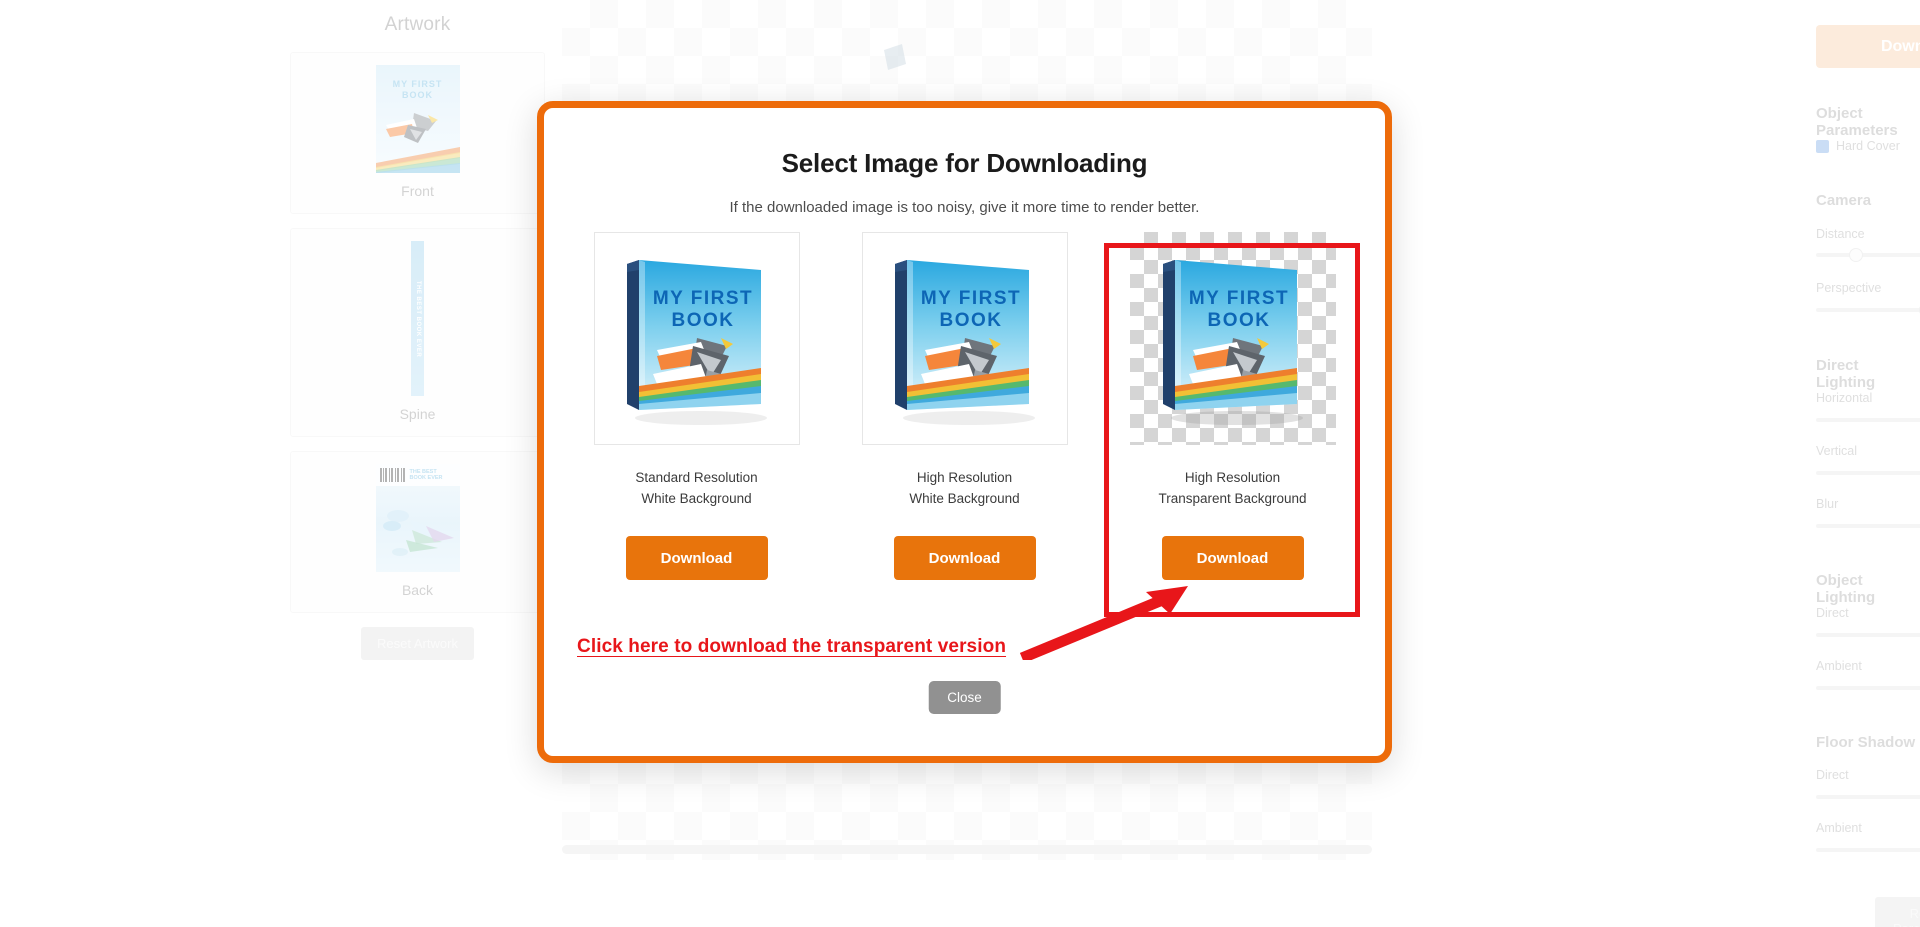 The image size is (1920, 927). I want to click on slider-fs-ambient, so click(1868, 850).